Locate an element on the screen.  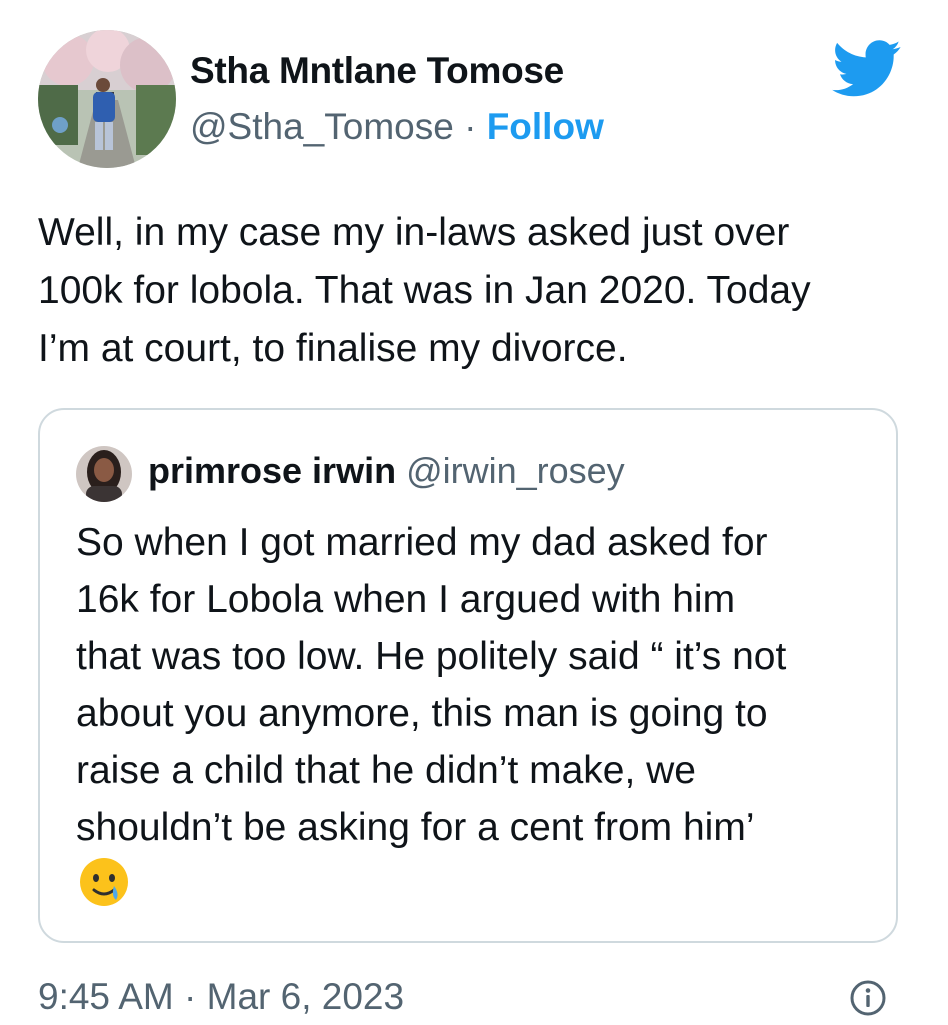
twitter-bird-svg is located at coordinates (866, 68).